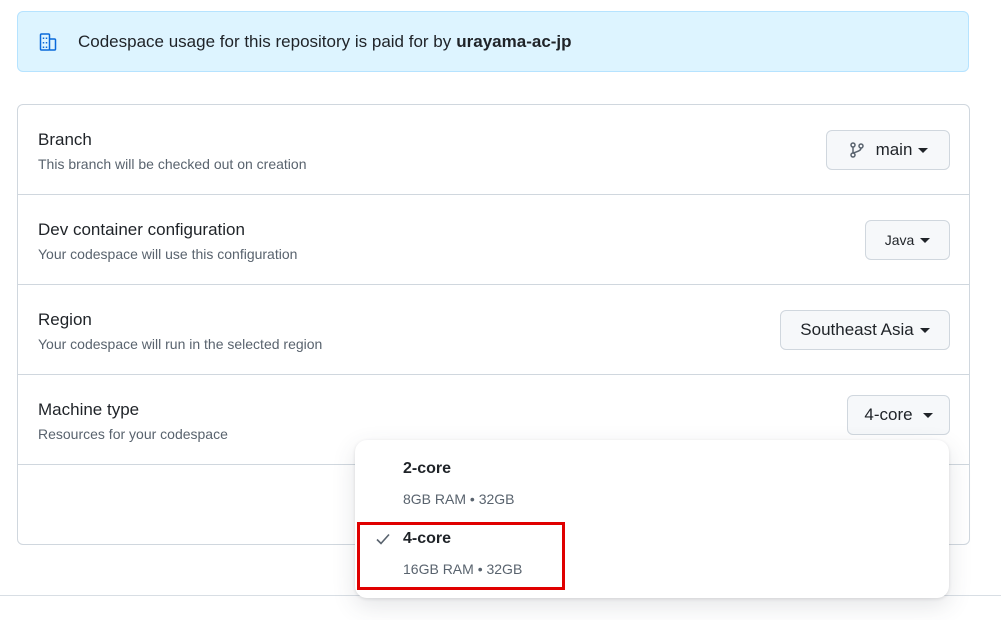  I want to click on region-select-value: Southeast Asia, so click(857, 329).